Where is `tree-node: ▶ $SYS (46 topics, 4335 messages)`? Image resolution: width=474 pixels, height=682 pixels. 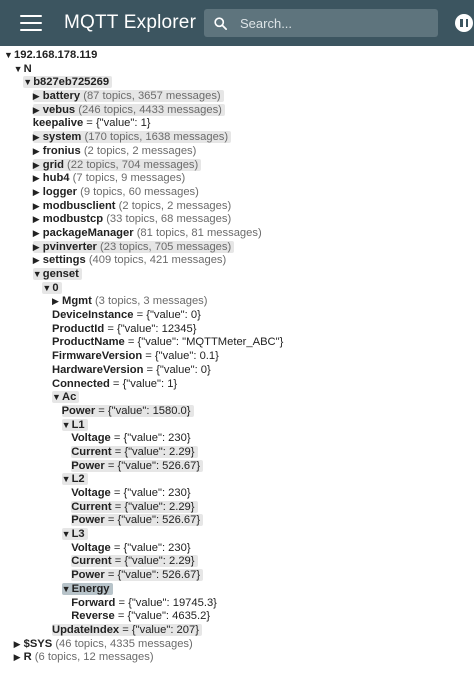
tree-node: ▶ $SYS (46 topics, 4335 messages) is located at coordinates (237, 645).